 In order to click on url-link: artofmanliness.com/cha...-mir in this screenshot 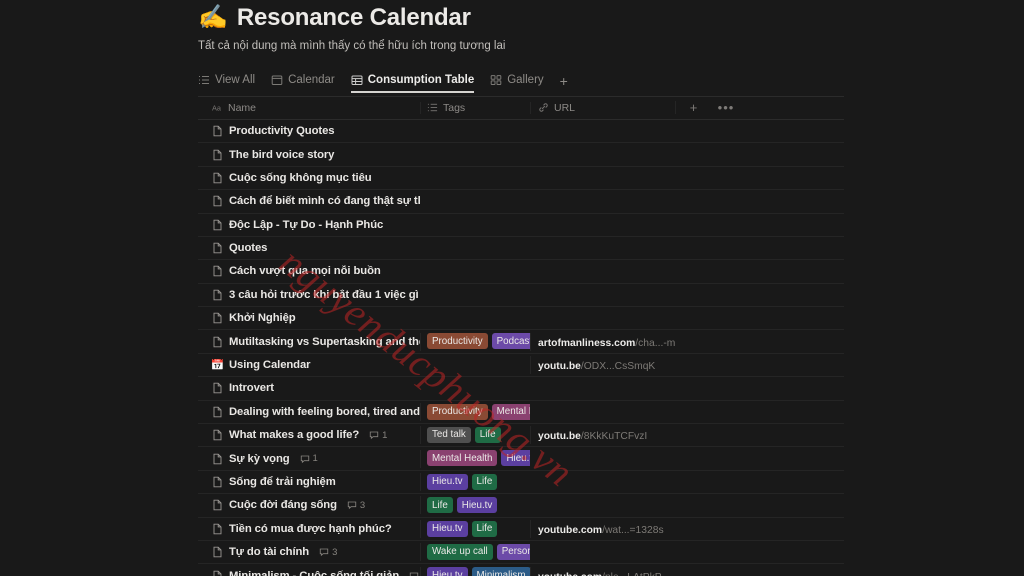, I will do `click(606, 343)`.